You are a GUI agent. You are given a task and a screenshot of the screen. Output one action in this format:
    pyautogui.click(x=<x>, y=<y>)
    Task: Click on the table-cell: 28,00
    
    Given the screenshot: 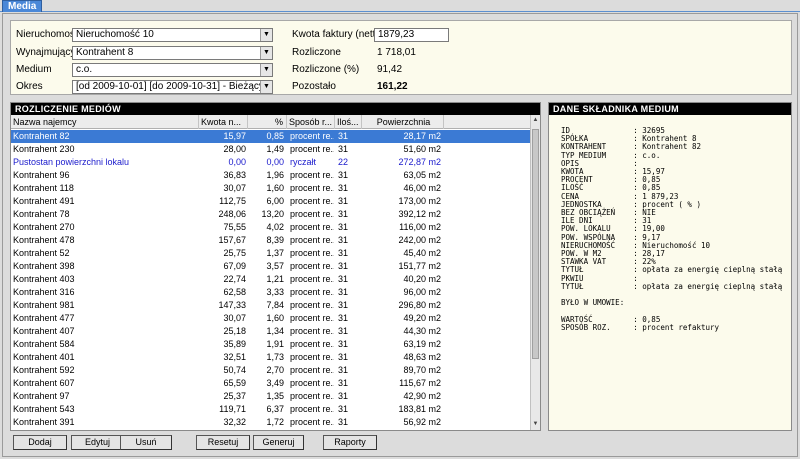 What is the action you would take?
    pyautogui.click(x=234, y=149)
    